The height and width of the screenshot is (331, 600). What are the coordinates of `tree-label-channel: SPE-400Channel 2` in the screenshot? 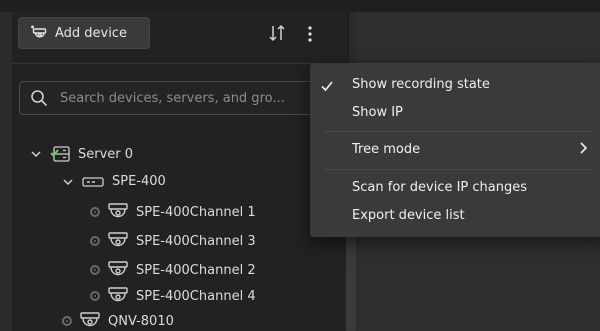 It's located at (196, 270).